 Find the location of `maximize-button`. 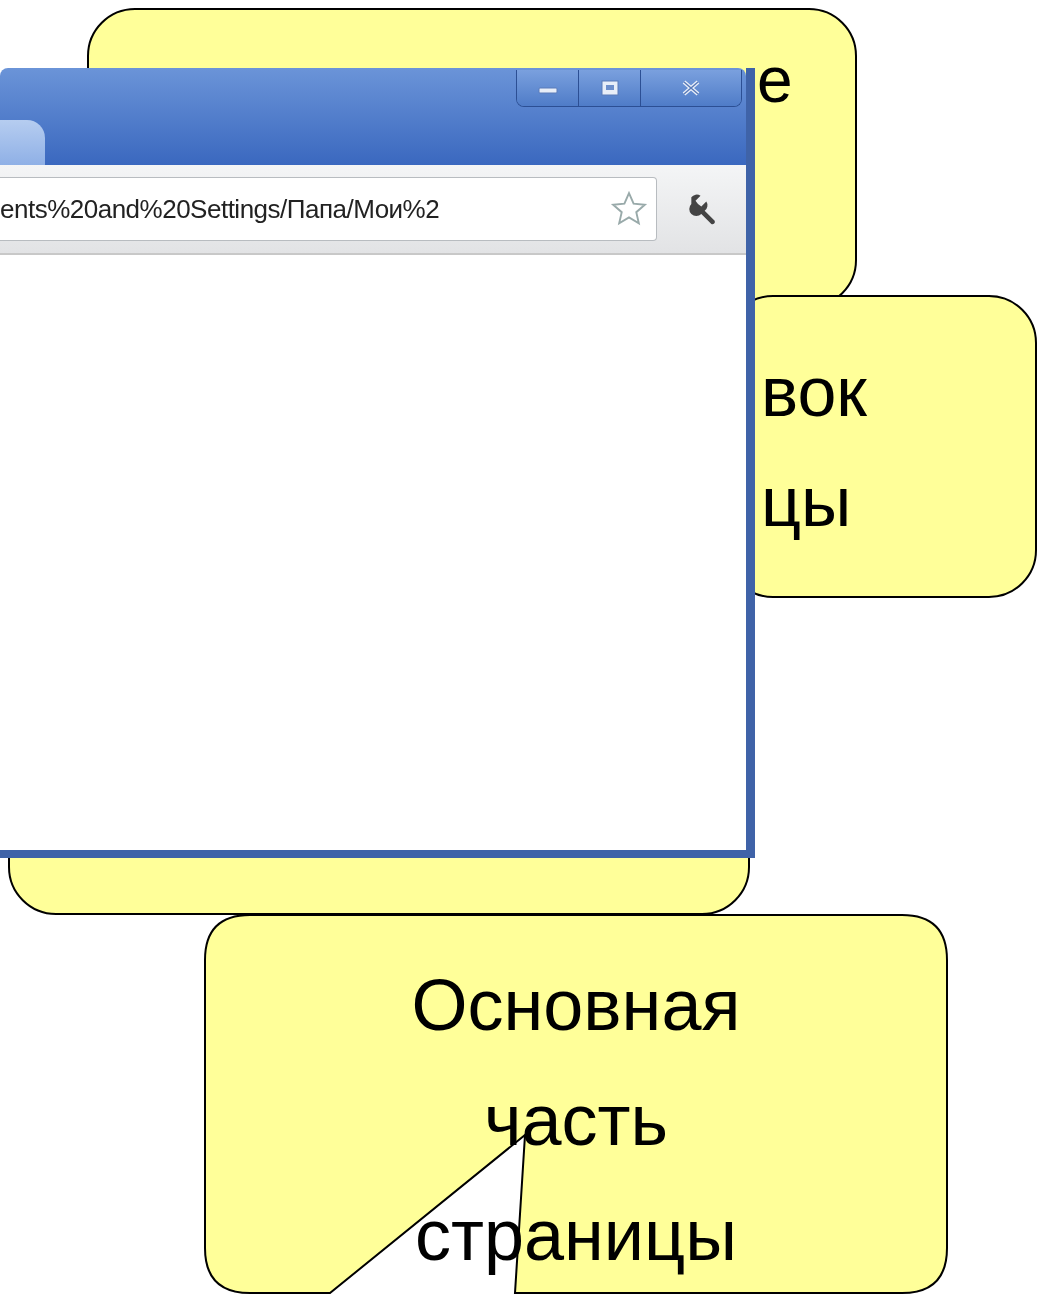

maximize-button is located at coordinates (610, 88).